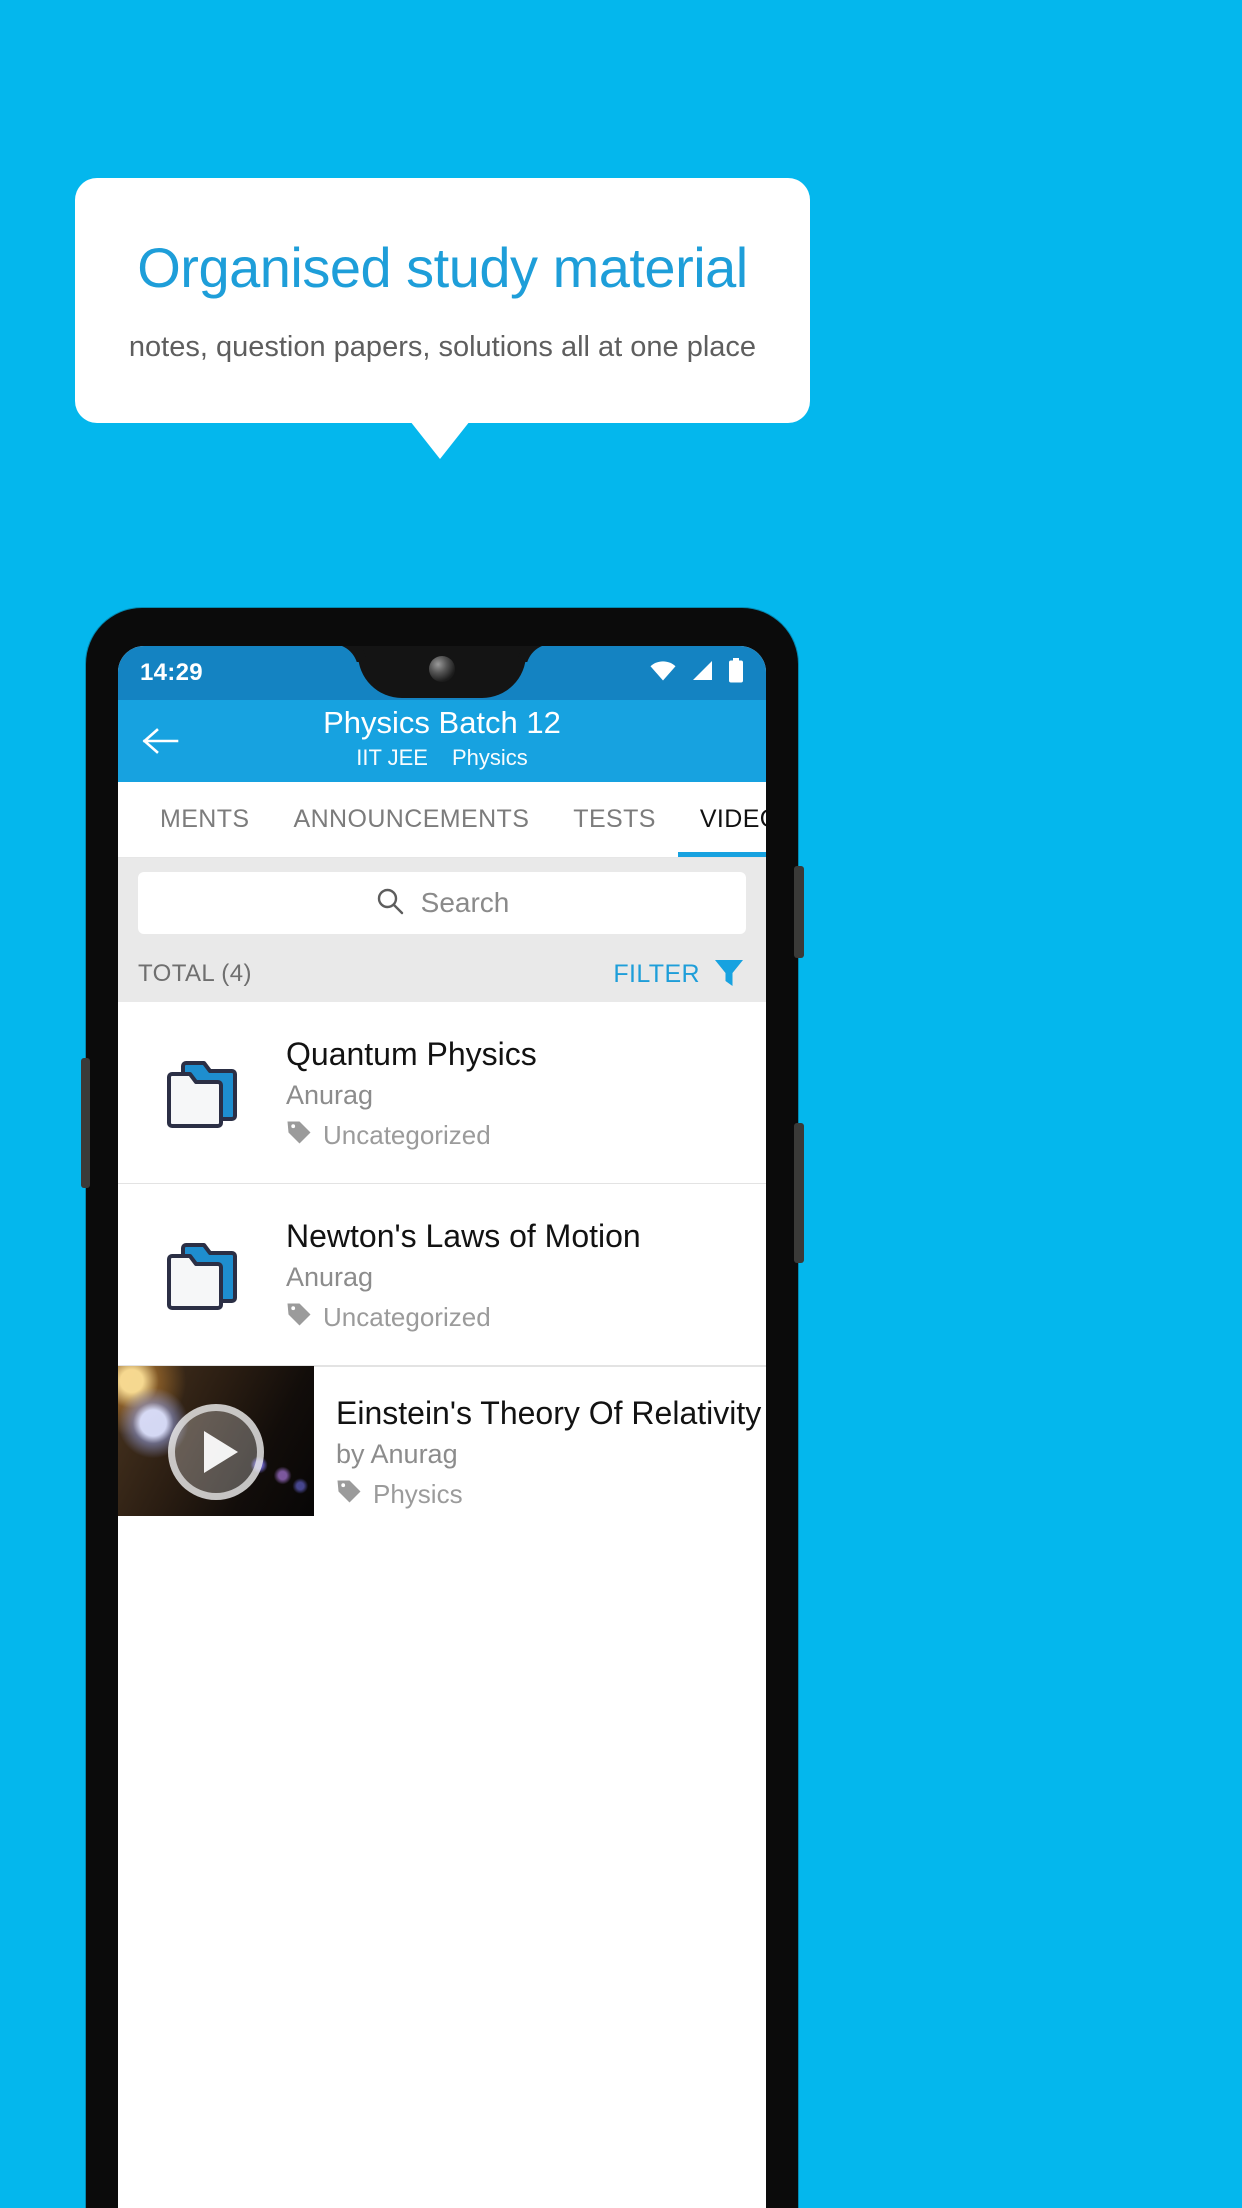  Describe the element at coordinates (442, 758) in the screenshot. I see `breadcrumb: IIT JEE Physics` at that location.